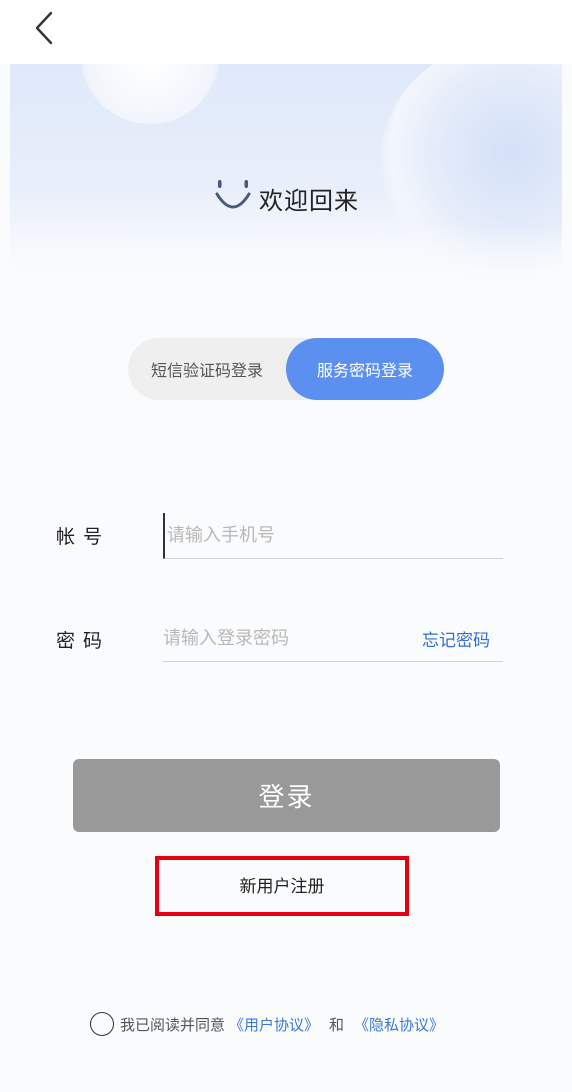 This screenshot has width=572, height=1092. What do you see at coordinates (309, 200) in the screenshot?
I see `page-title: 欢迎回来` at bounding box center [309, 200].